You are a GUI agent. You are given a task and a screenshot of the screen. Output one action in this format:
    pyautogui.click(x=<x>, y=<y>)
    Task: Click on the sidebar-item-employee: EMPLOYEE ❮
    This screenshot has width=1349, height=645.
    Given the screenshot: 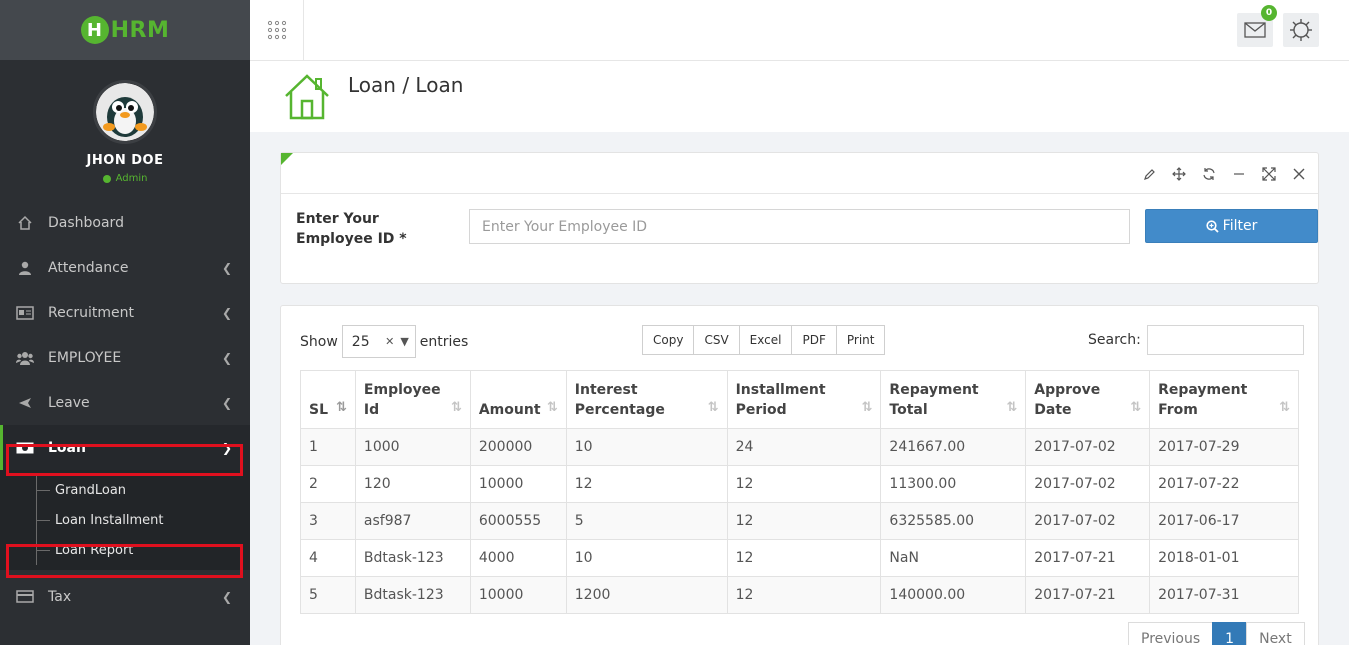 What is the action you would take?
    pyautogui.click(x=125, y=357)
    